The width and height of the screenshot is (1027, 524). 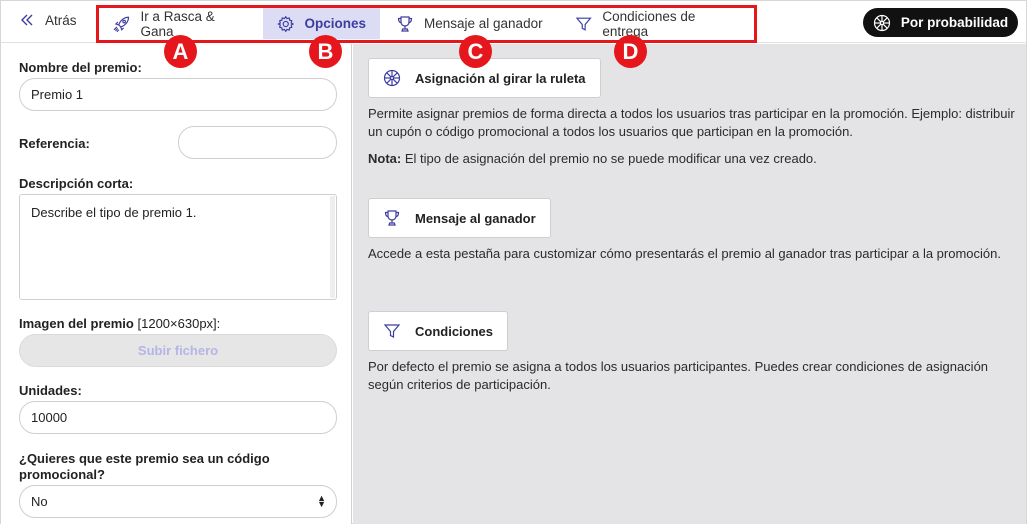 What do you see at coordinates (178, 94) in the screenshot?
I see `prize-name-input: Premio 1` at bounding box center [178, 94].